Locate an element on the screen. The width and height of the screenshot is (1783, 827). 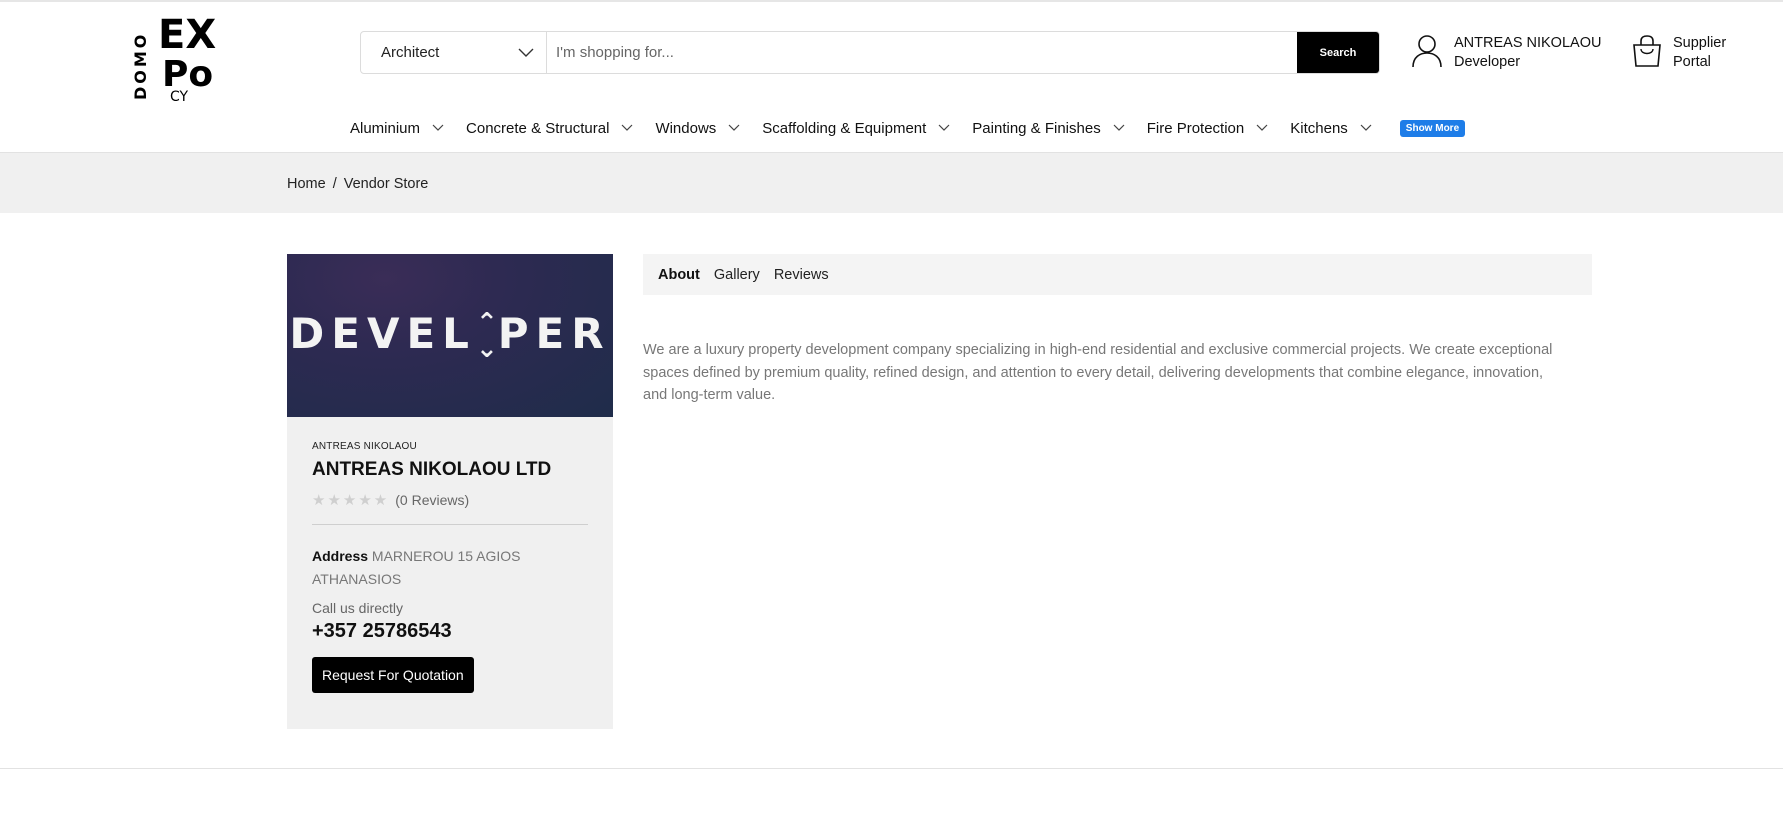
nav-item-label: Kitchens is located at coordinates (1319, 128).